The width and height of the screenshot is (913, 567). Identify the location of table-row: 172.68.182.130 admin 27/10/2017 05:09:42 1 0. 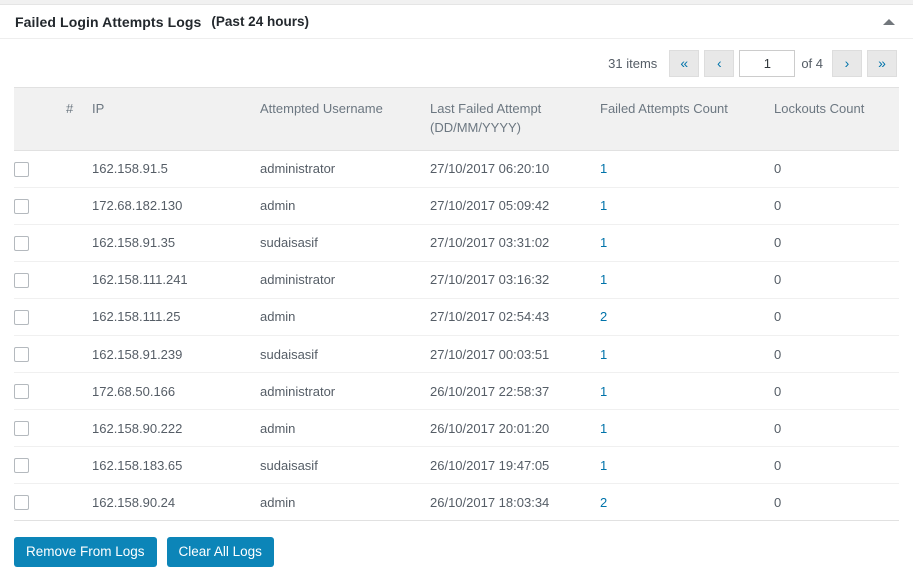
(456, 206).